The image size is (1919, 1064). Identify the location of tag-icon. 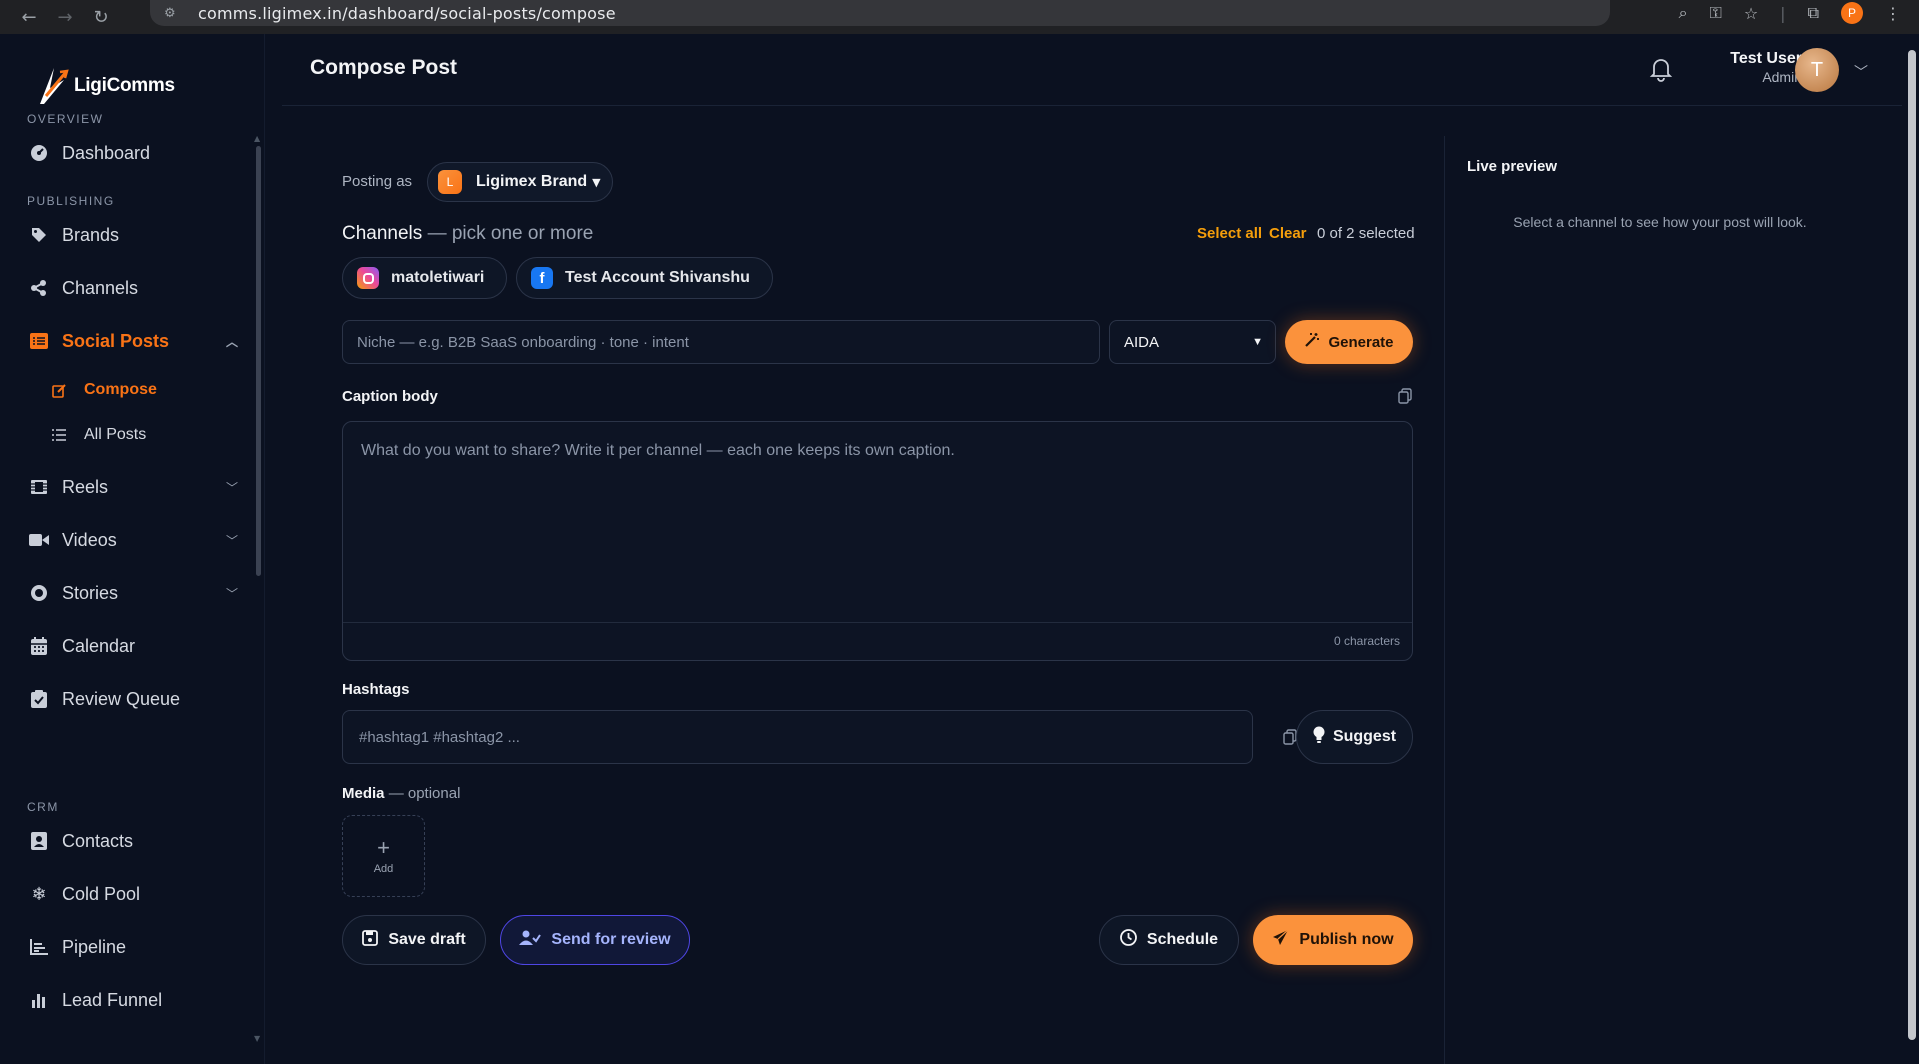
(39, 235).